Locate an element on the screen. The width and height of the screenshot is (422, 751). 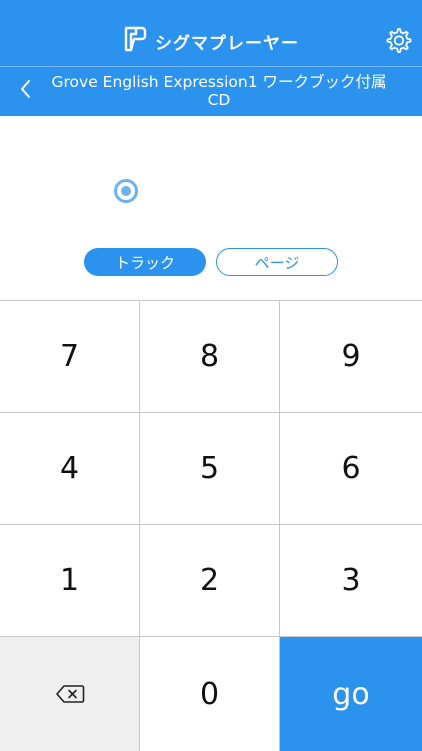
key-4: 4 is located at coordinates (70, 469).